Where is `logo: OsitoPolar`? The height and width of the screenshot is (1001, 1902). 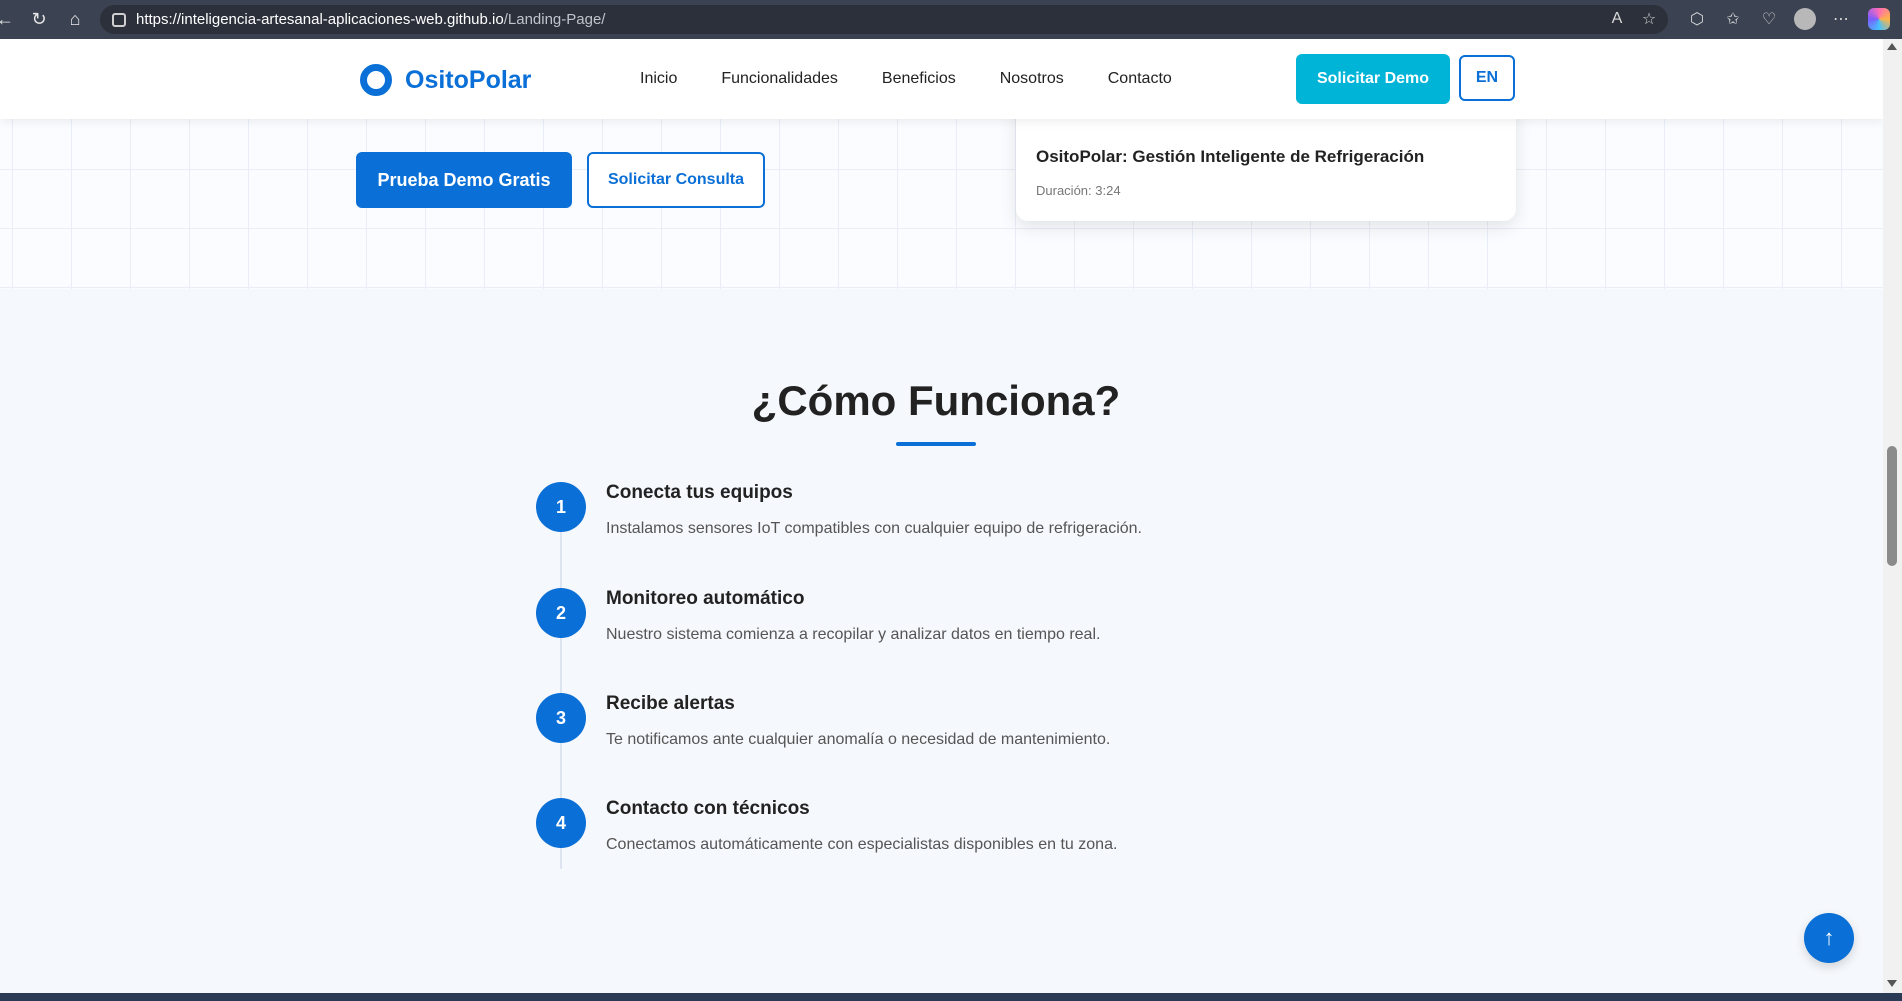
logo: OsitoPolar is located at coordinates (445, 80).